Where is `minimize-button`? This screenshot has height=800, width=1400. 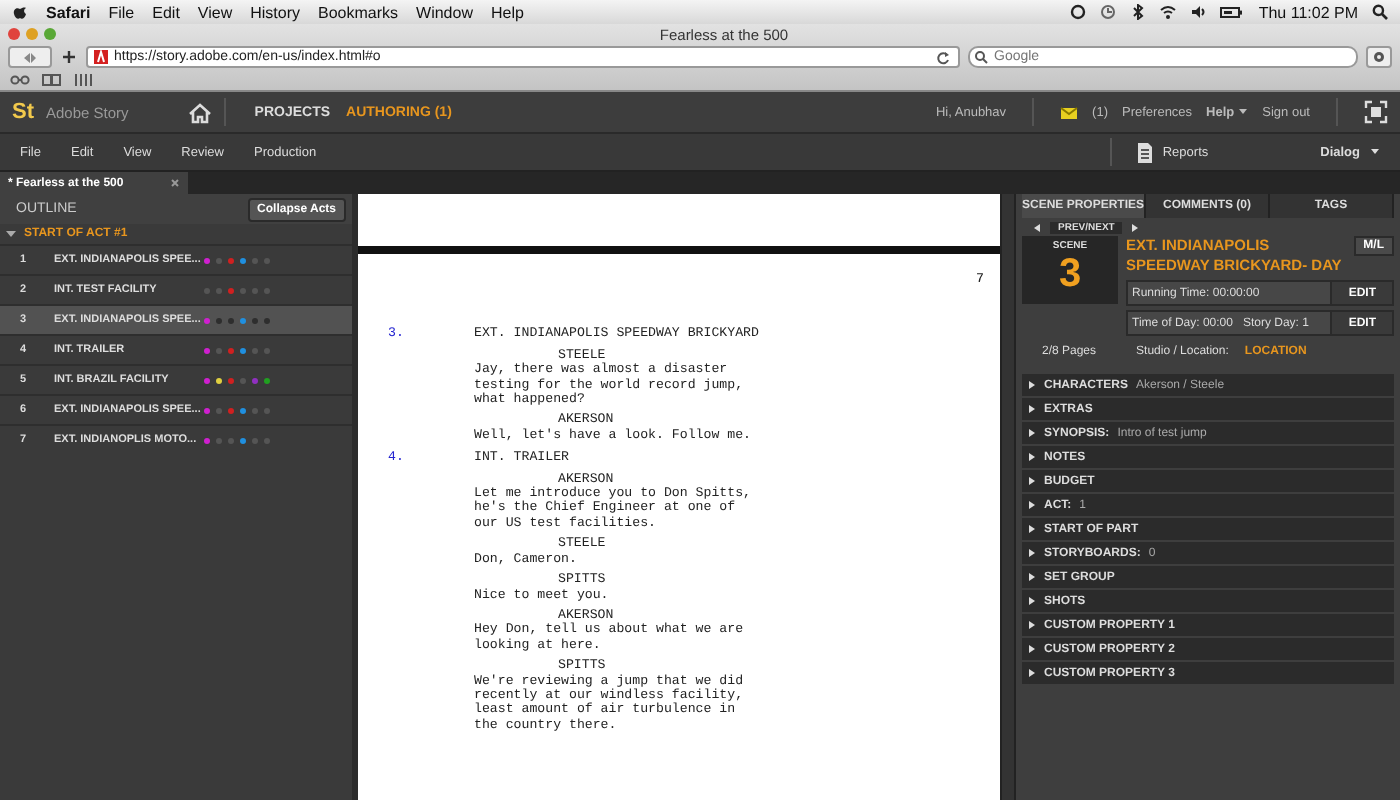
minimize-button is located at coordinates (32, 34).